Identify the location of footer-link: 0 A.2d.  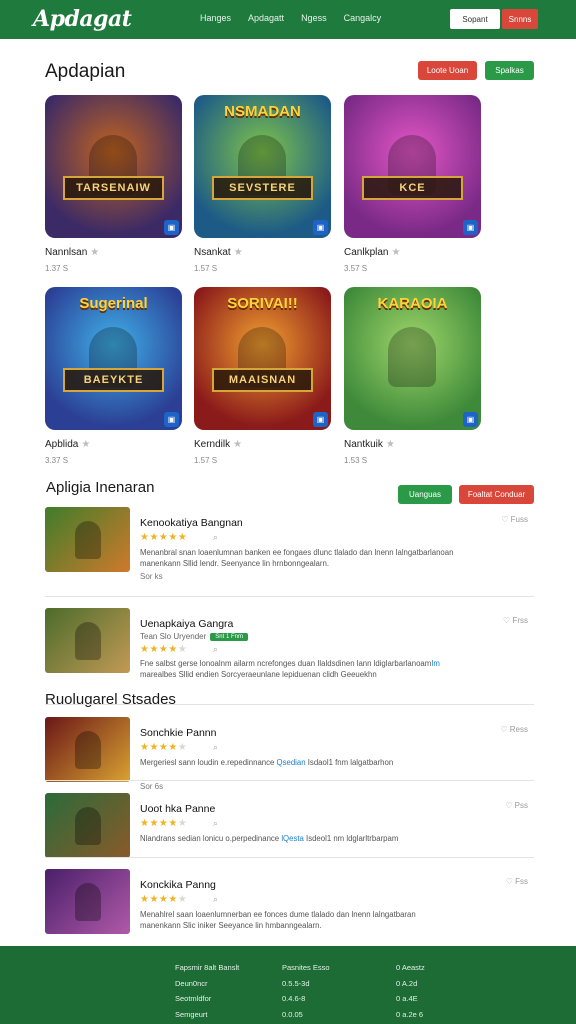
(410, 984).